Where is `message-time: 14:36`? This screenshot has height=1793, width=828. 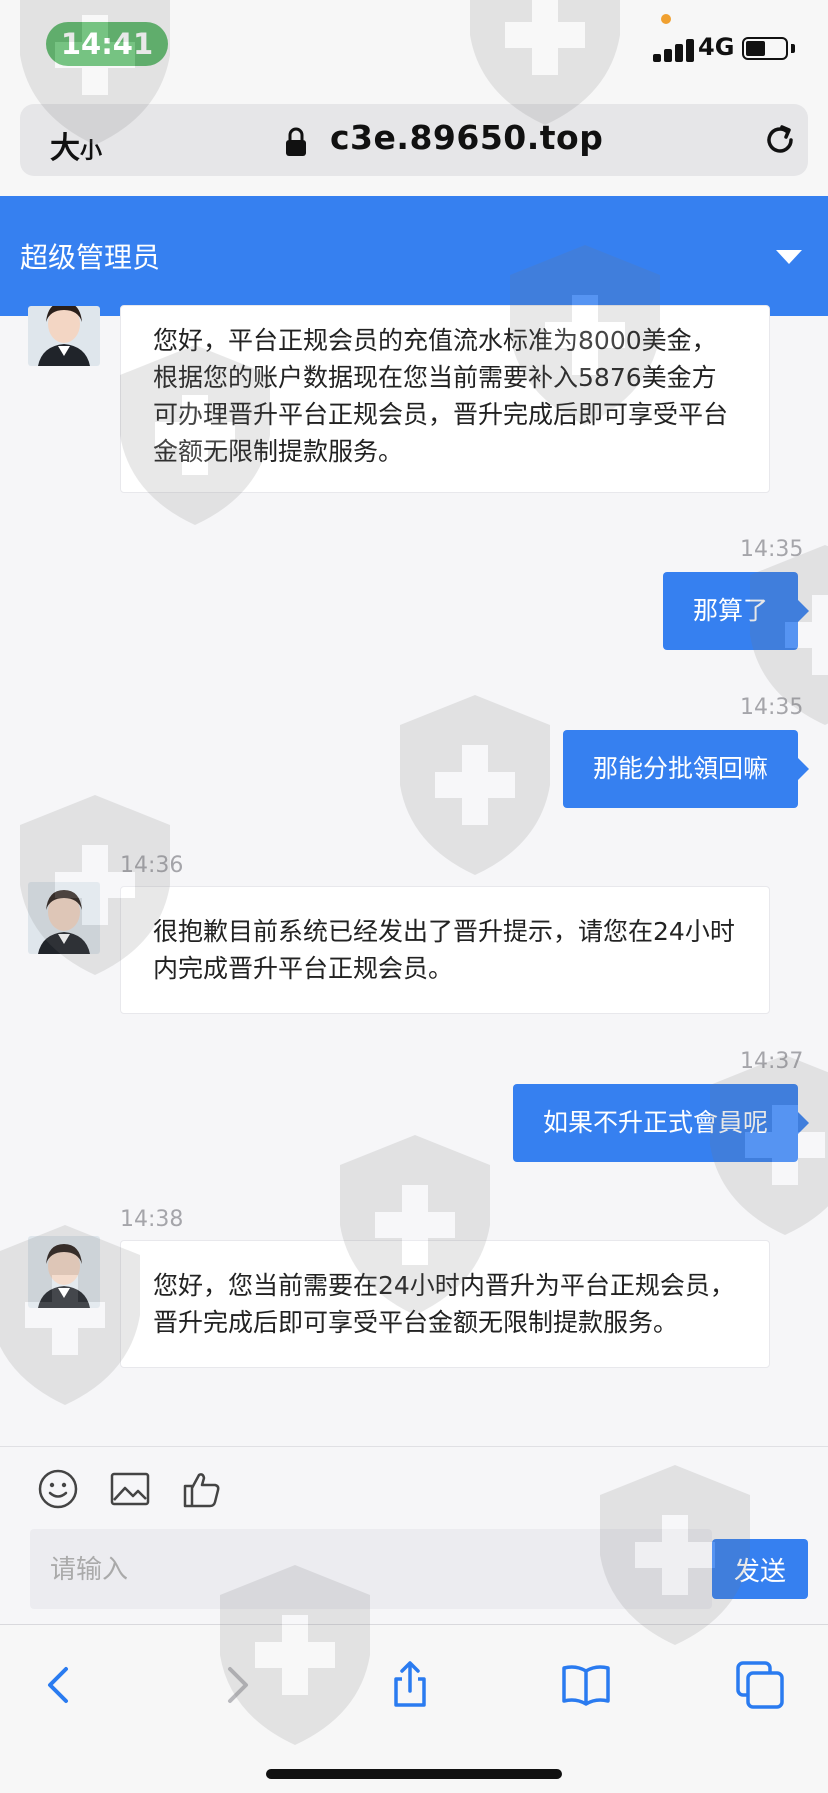 message-time: 14:36 is located at coordinates (152, 865).